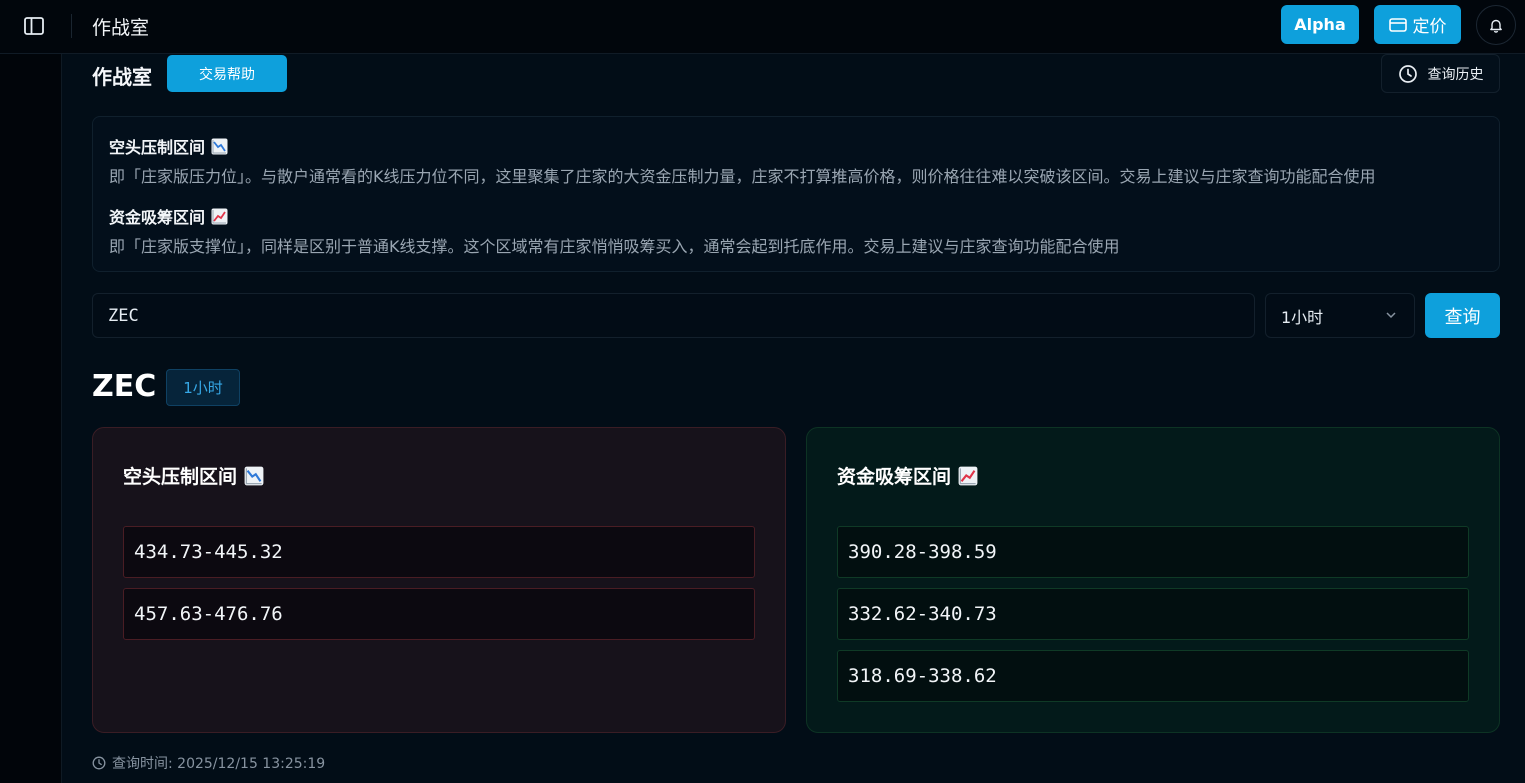 The image size is (1525, 783). I want to click on query-time-text: 查询时间: 2025/12/15 13:25:19, so click(219, 764).